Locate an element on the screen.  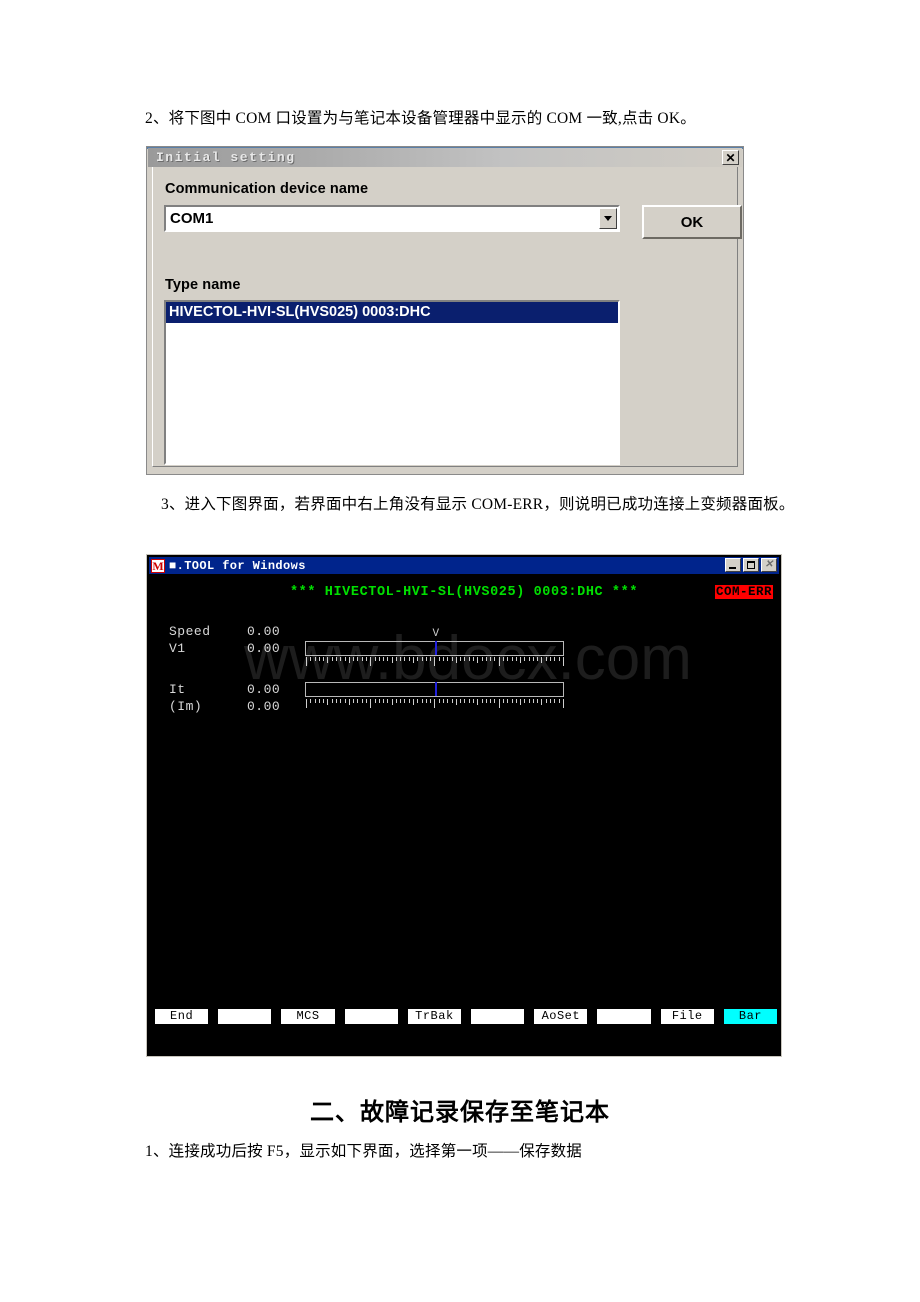
gauge-tickbar is located at coordinates (435, 706).